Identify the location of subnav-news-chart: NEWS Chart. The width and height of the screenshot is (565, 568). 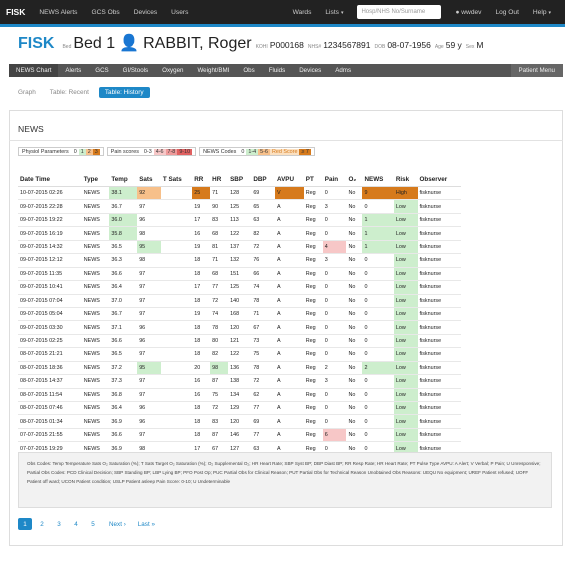
(34, 70).